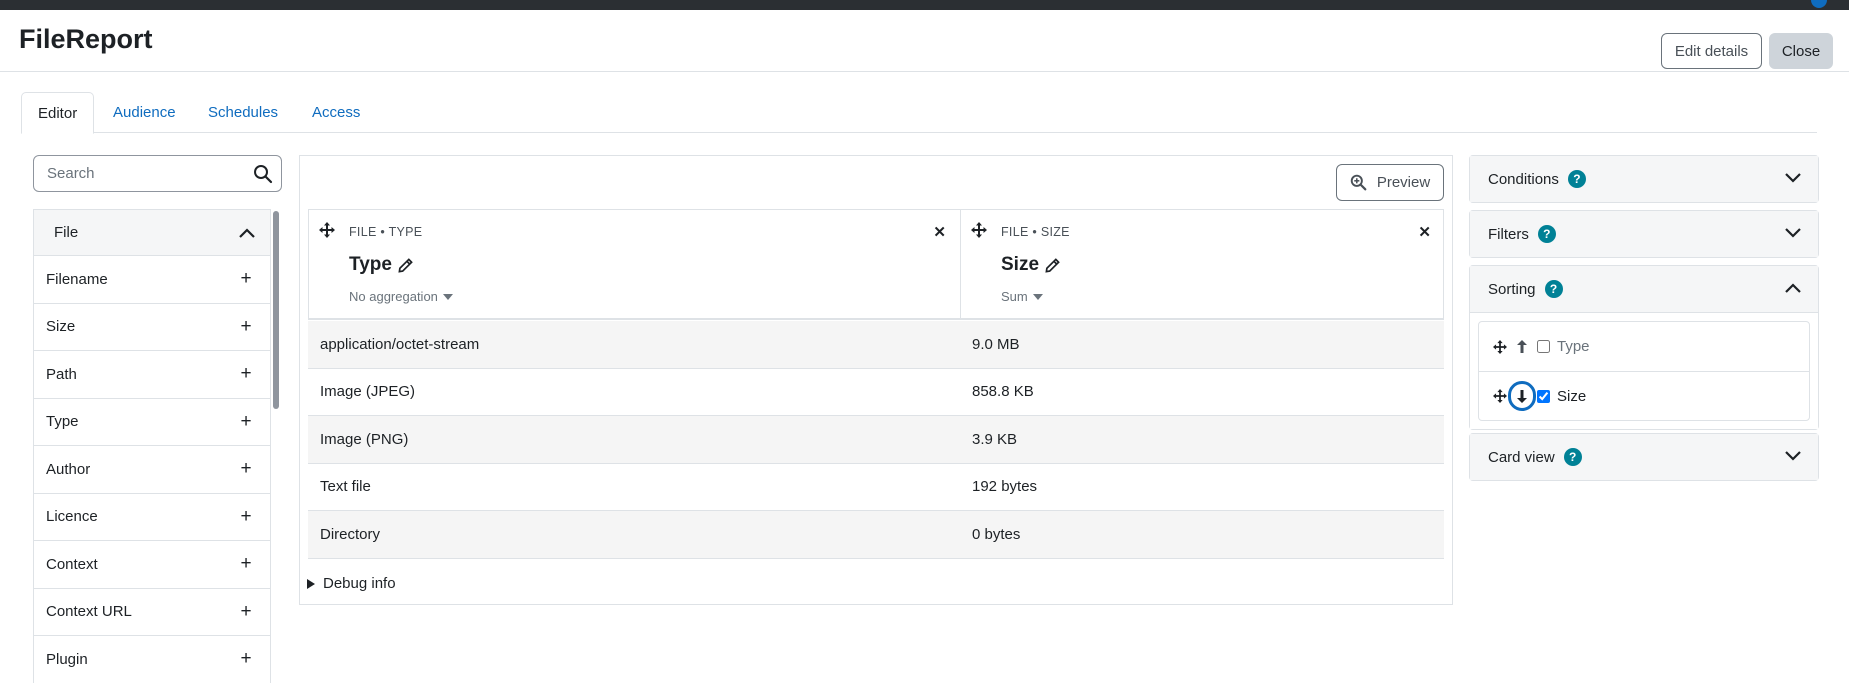 Image resolution: width=1849 pixels, height=683 pixels. Describe the element at coordinates (152, 422) in the screenshot. I see `add-column-type: Type +` at that location.